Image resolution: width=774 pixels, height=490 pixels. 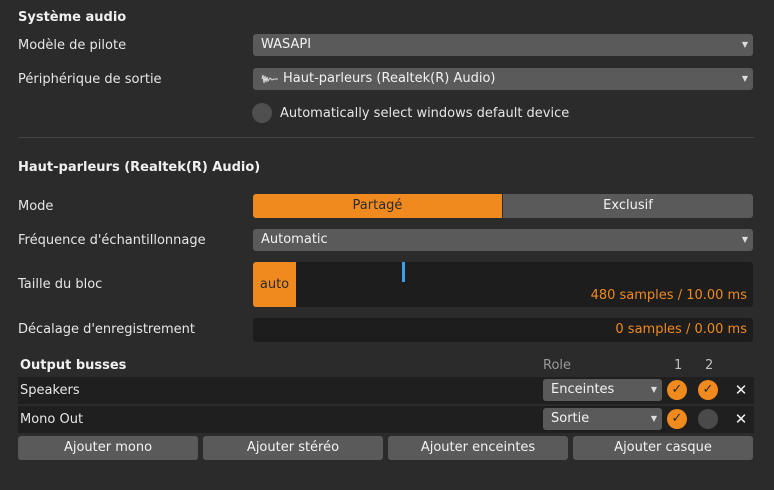 I want to click on output-device-select: Haut-parleurs (Realtek(R) Audio) ▼, so click(x=503, y=79).